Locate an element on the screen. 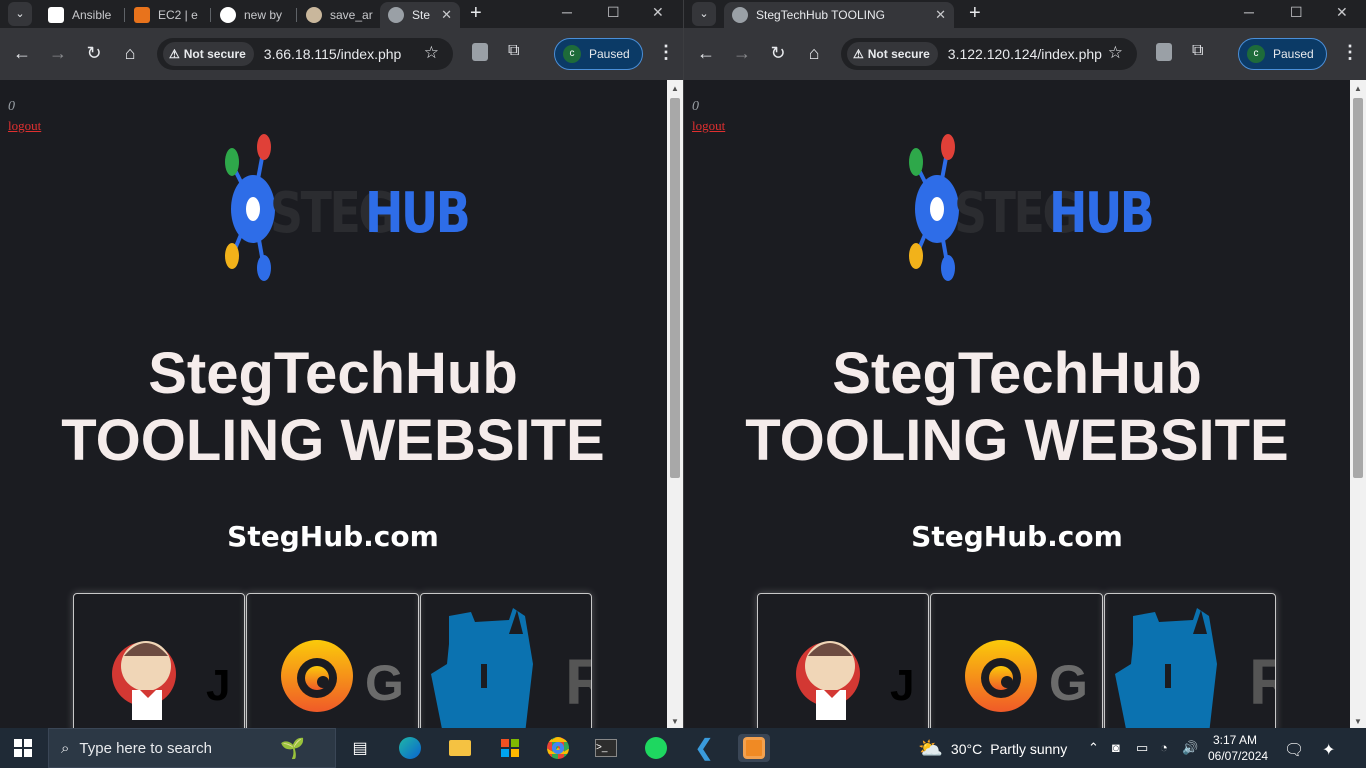  microsoft-store-icon is located at coordinates (510, 748).